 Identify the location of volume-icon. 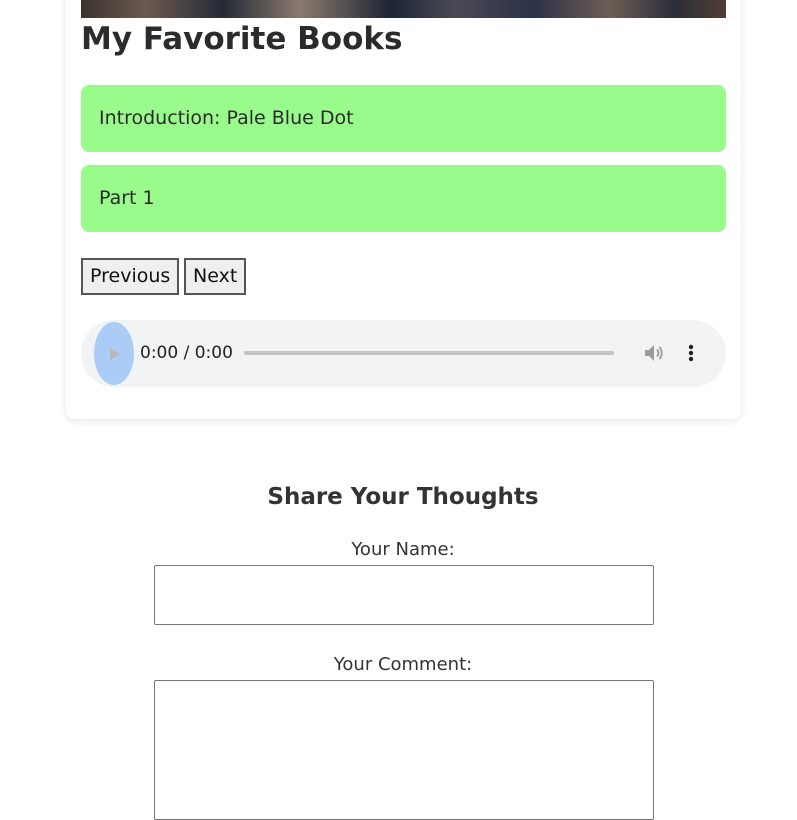
(654, 353).